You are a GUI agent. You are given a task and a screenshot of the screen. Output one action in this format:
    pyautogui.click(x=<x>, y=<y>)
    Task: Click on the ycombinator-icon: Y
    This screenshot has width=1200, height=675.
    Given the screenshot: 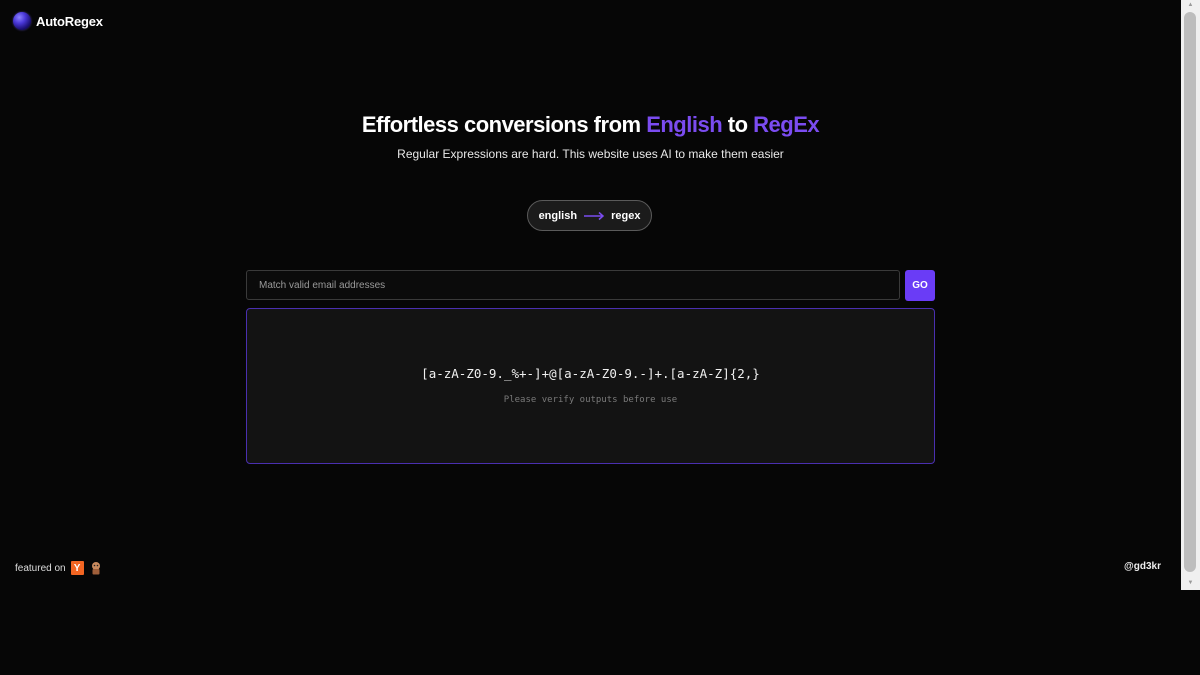 What is the action you would take?
    pyautogui.click(x=77, y=568)
    